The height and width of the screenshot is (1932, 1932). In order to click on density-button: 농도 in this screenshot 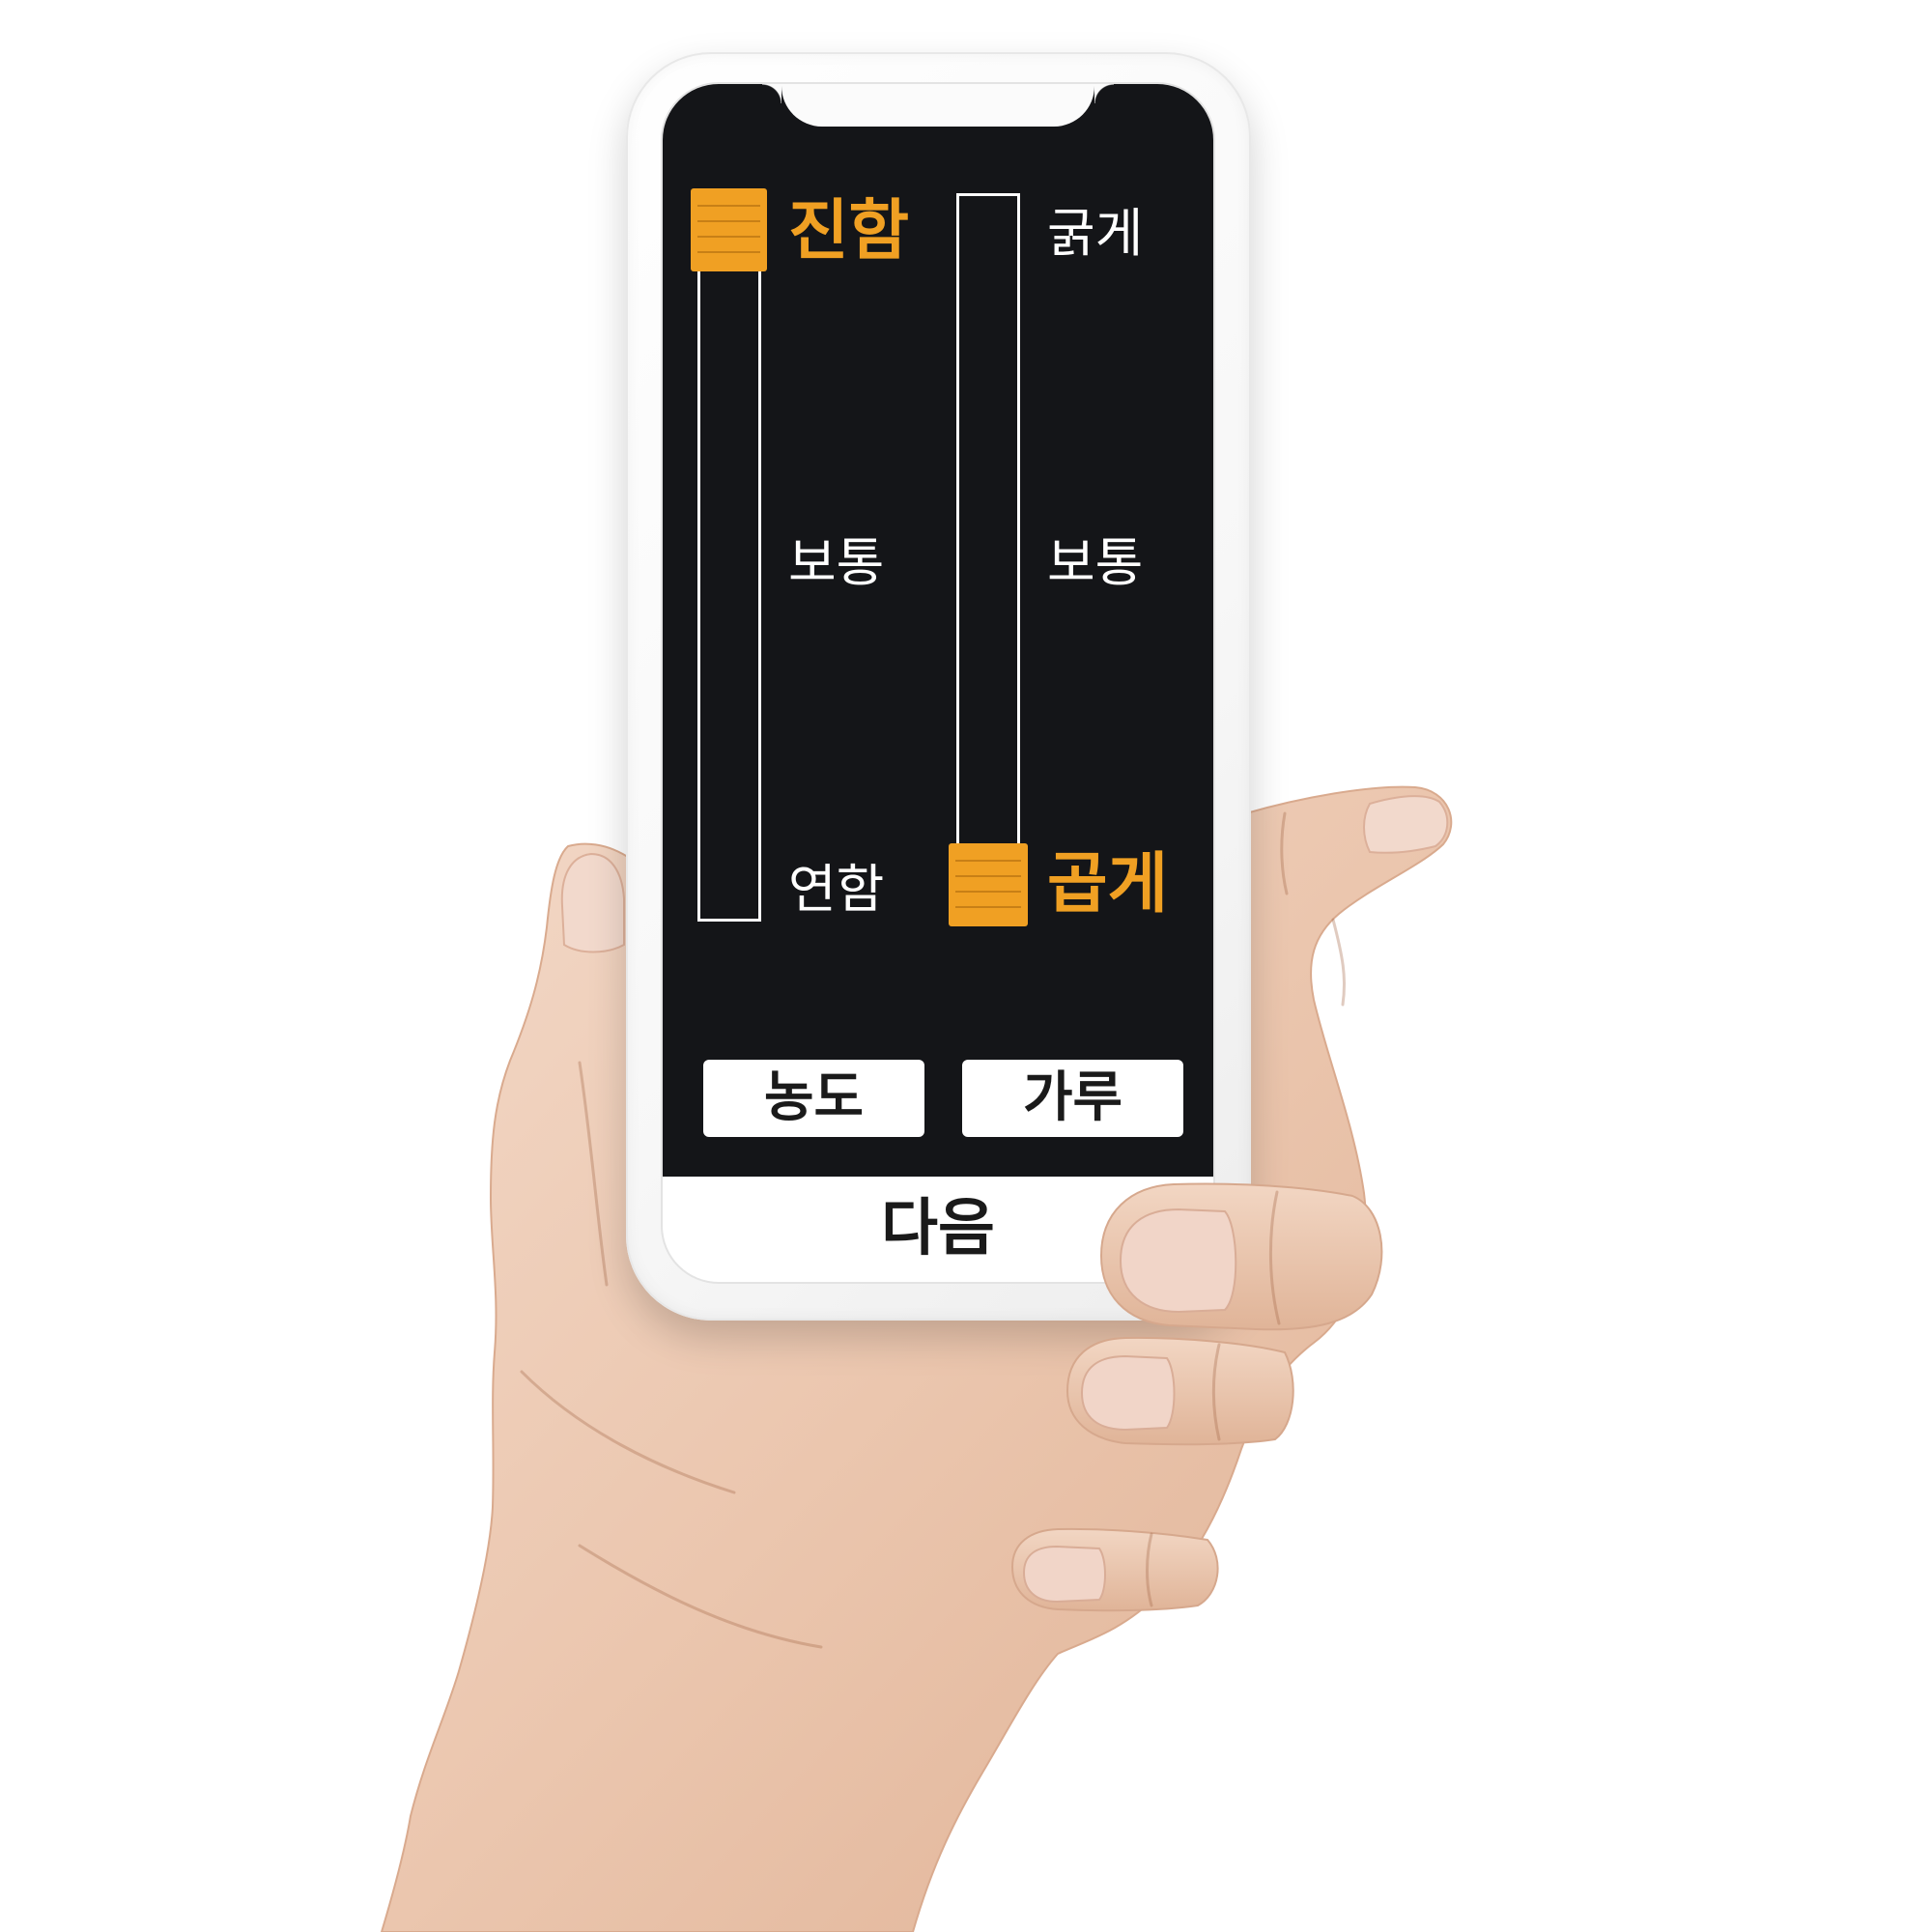, I will do `click(813, 1098)`.